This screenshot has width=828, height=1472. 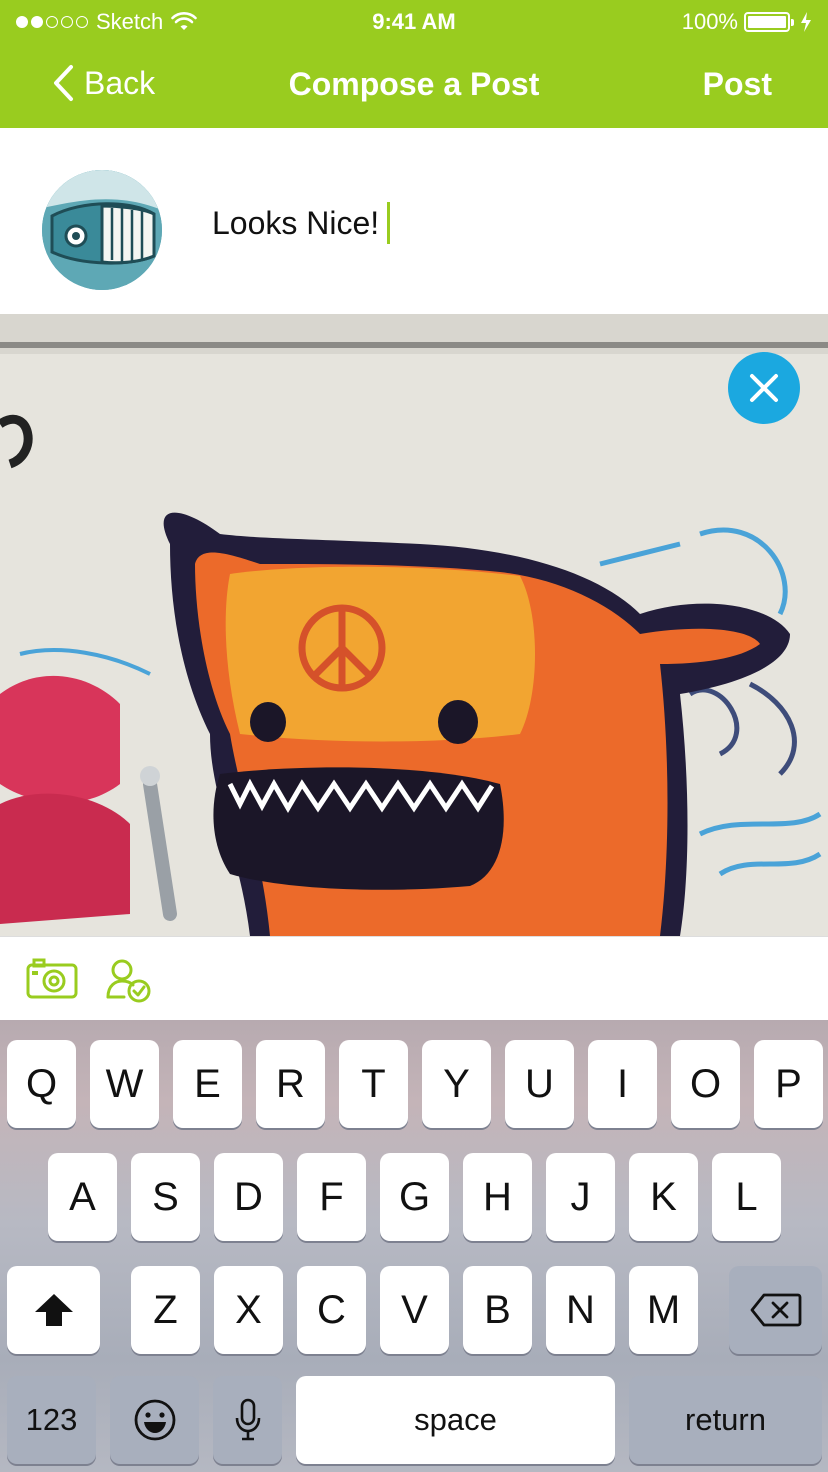 I want to click on backspace-icon, so click(x=775, y=1310).